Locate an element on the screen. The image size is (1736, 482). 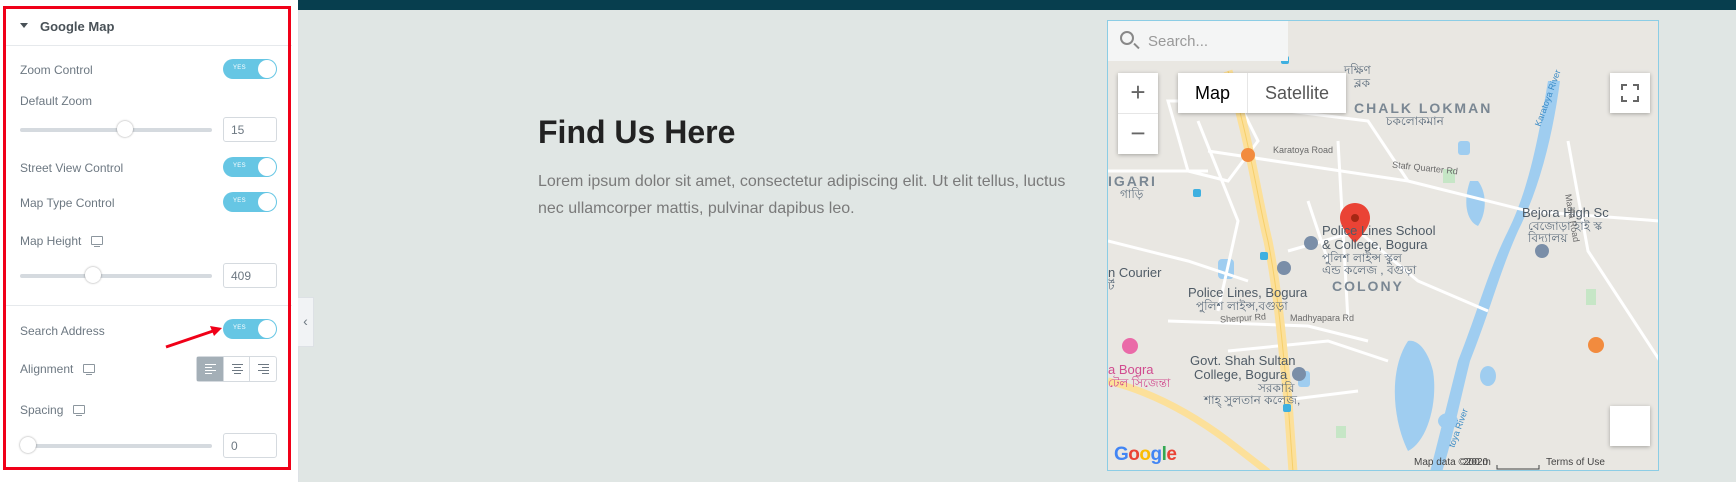
alignment-choices is located at coordinates (236, 369).